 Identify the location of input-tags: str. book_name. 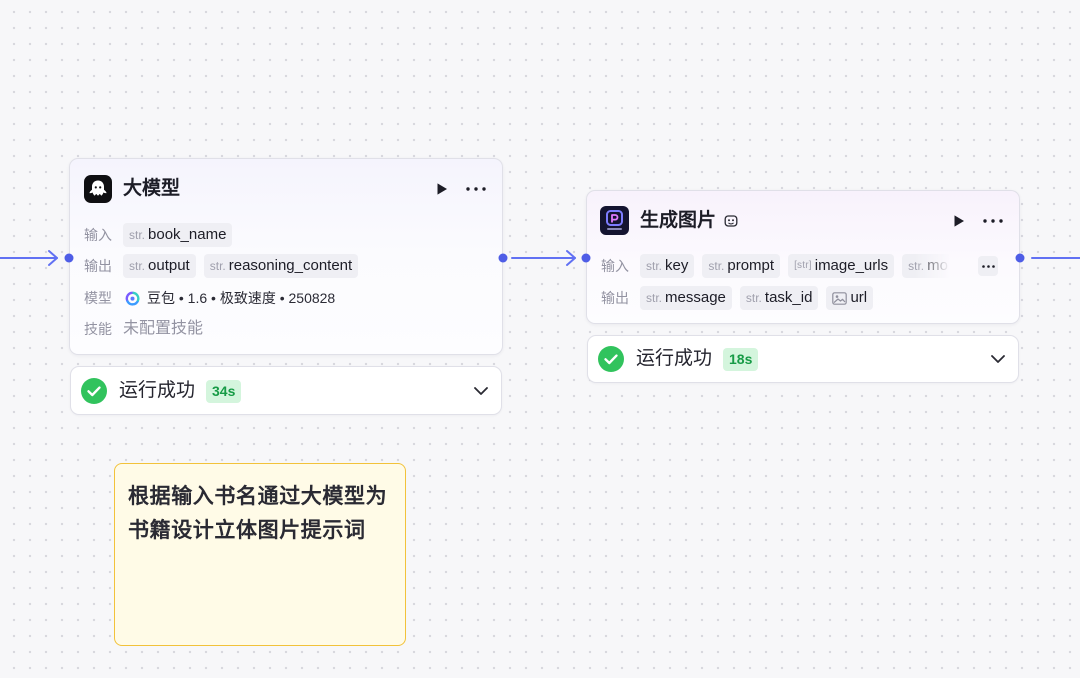
(178, 235).